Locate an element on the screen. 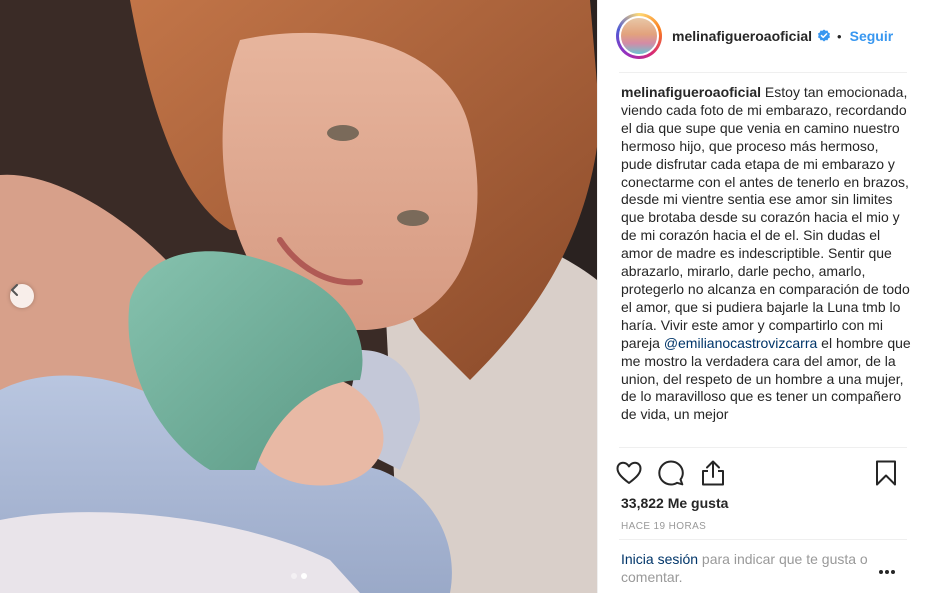 This screenshot has height=593, width=927. more-options-button is located at coordinates (887, 571).